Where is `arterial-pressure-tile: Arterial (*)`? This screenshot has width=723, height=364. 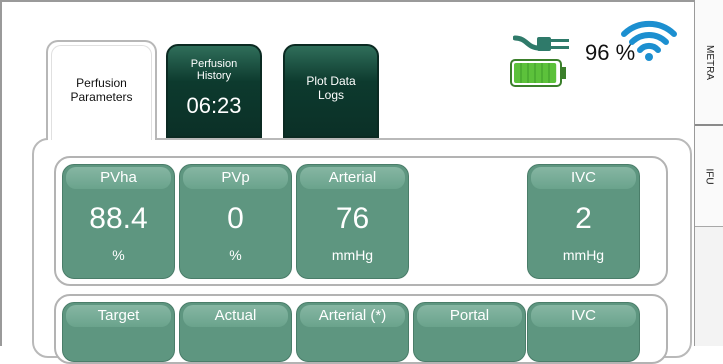 arterial-pressure-tile: Arterial (*) is located at coordinates (352, 332).